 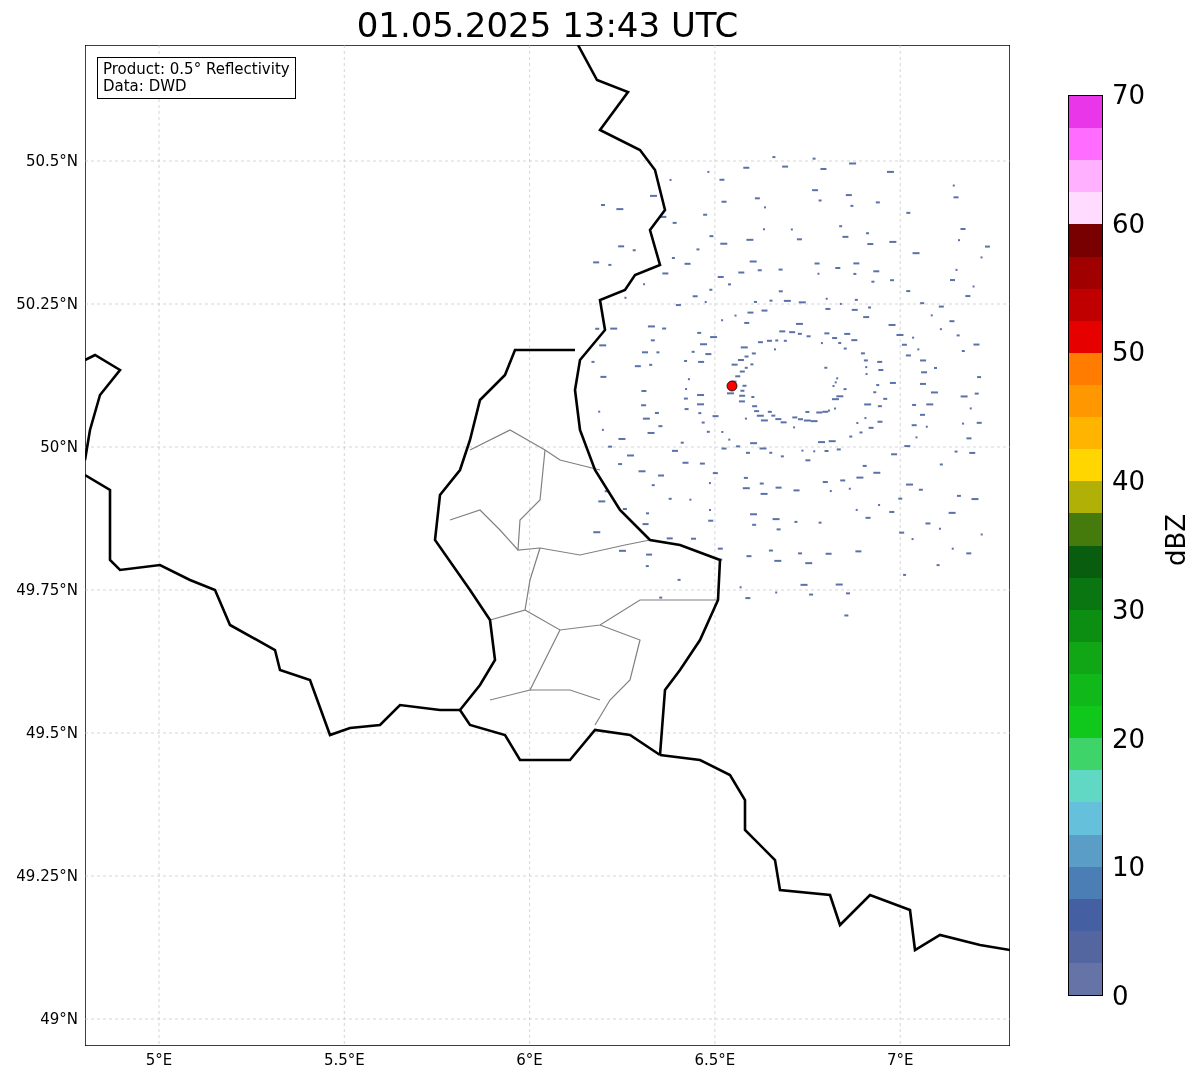 What do you see at coordinates (344, 1060) in the screenshot?
I see `longitude-tick-label: 5.5°E` at bounding box center [344, 1060].